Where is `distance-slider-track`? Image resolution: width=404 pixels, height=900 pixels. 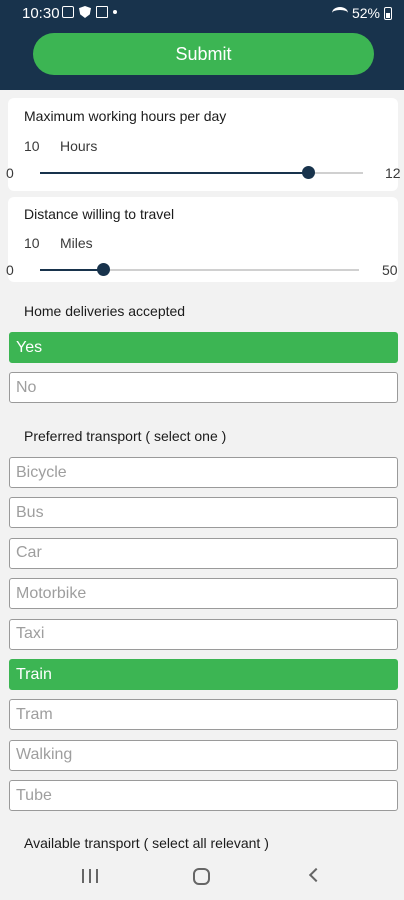 distance-slider-track is located at coordinates (199, 270).